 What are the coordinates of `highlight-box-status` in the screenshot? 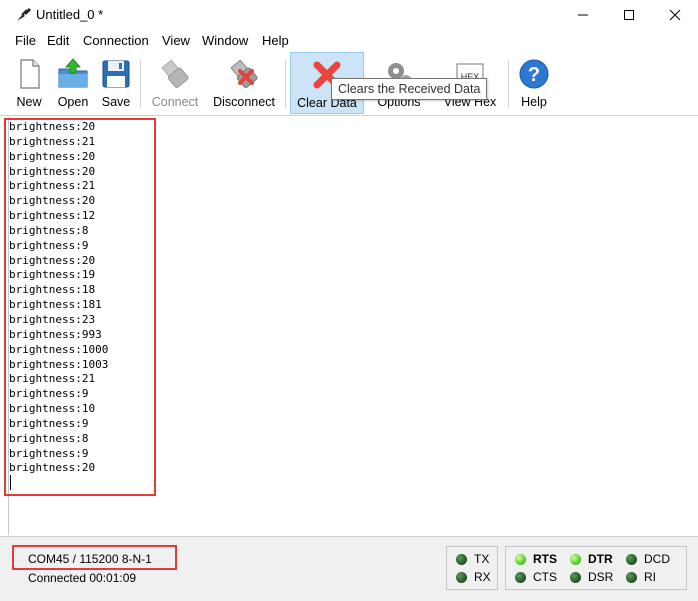 It's located at (94, 557).